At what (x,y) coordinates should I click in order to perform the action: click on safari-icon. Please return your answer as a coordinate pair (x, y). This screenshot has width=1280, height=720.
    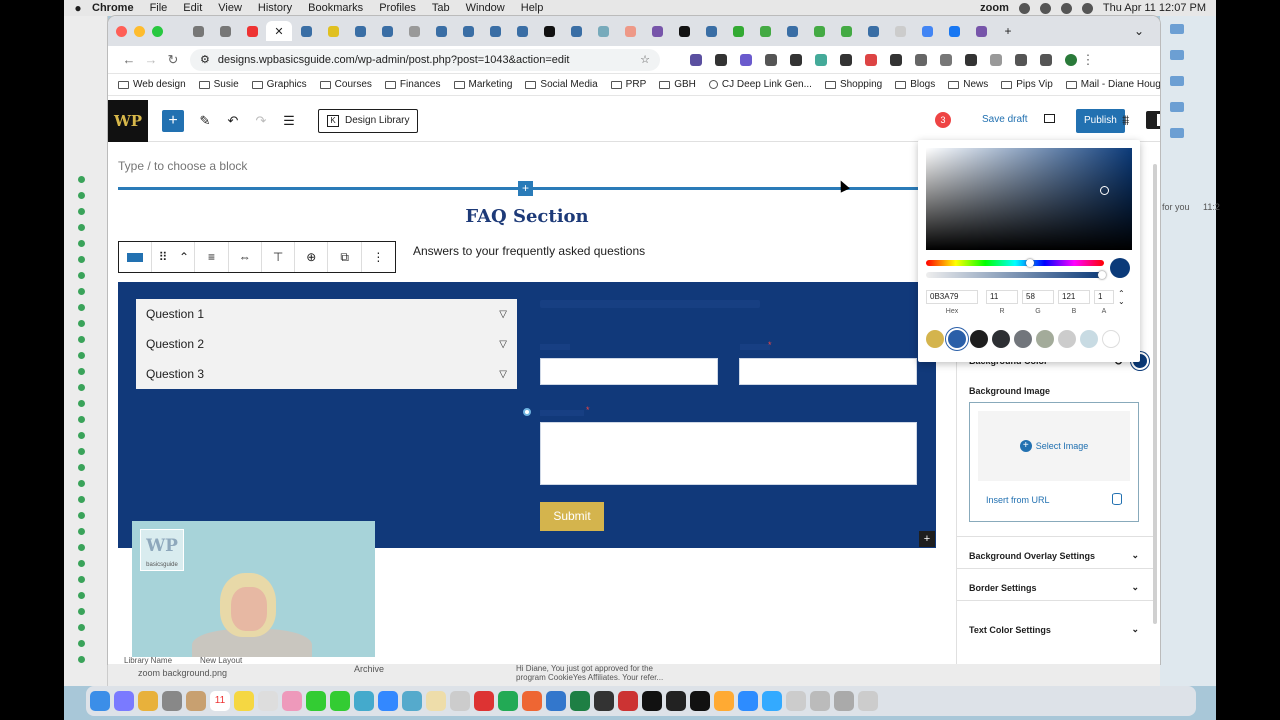
    Looking at the image, I should click on (556, 701).